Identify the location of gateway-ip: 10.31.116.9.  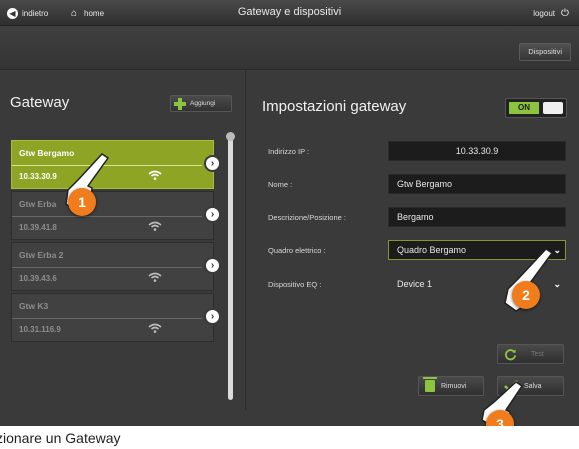
(40, 329).